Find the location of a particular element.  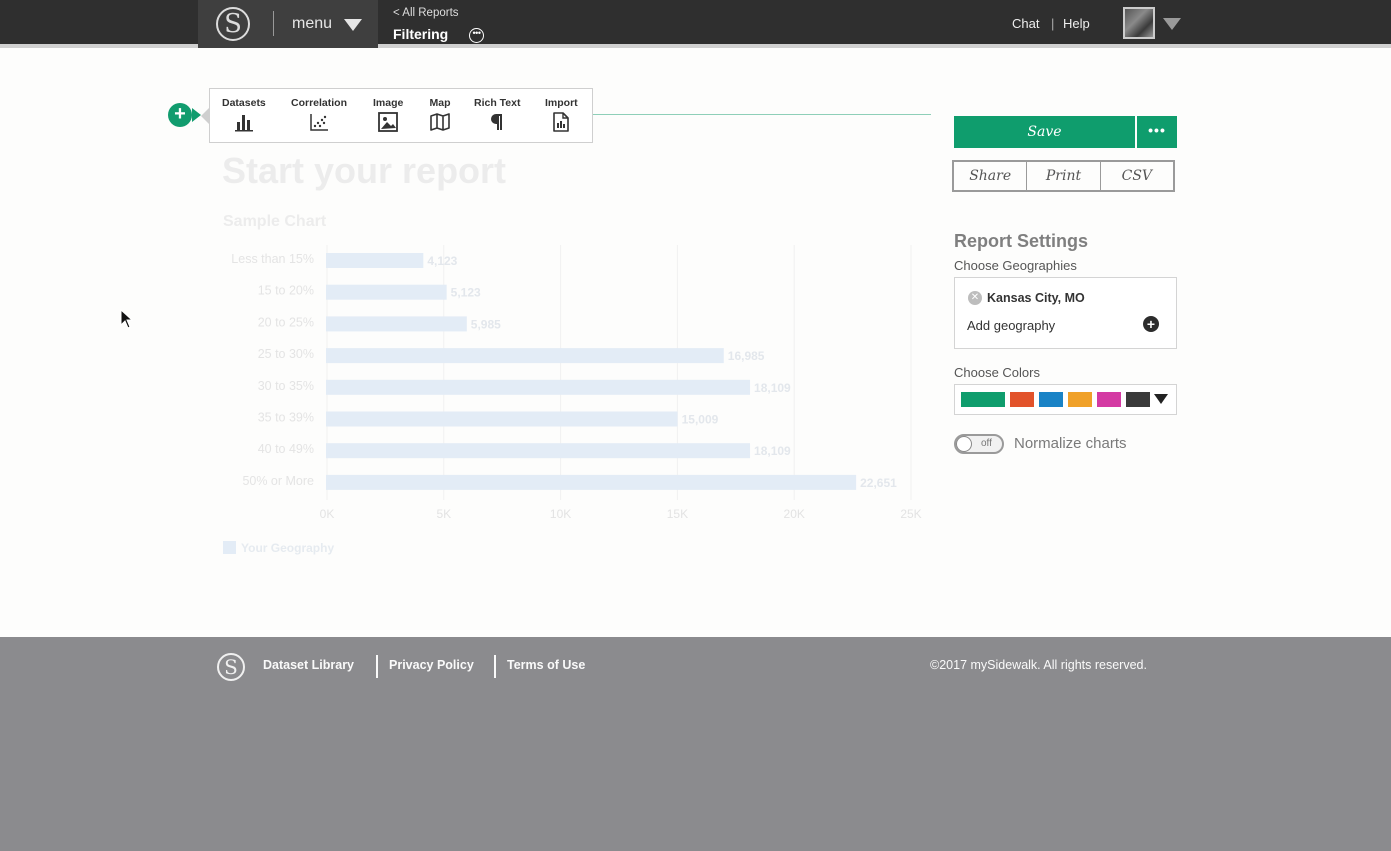

insert-image-button: Image is located at coordinates (388, 115).